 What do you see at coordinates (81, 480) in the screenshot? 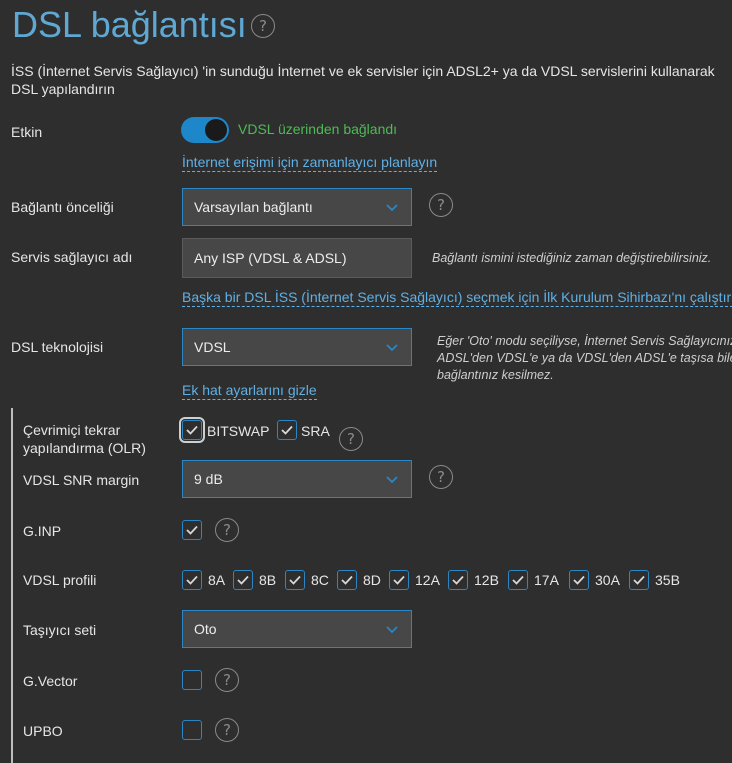
I see `snr-label: VDSL SNR margin` at bounding box center [81, 480].